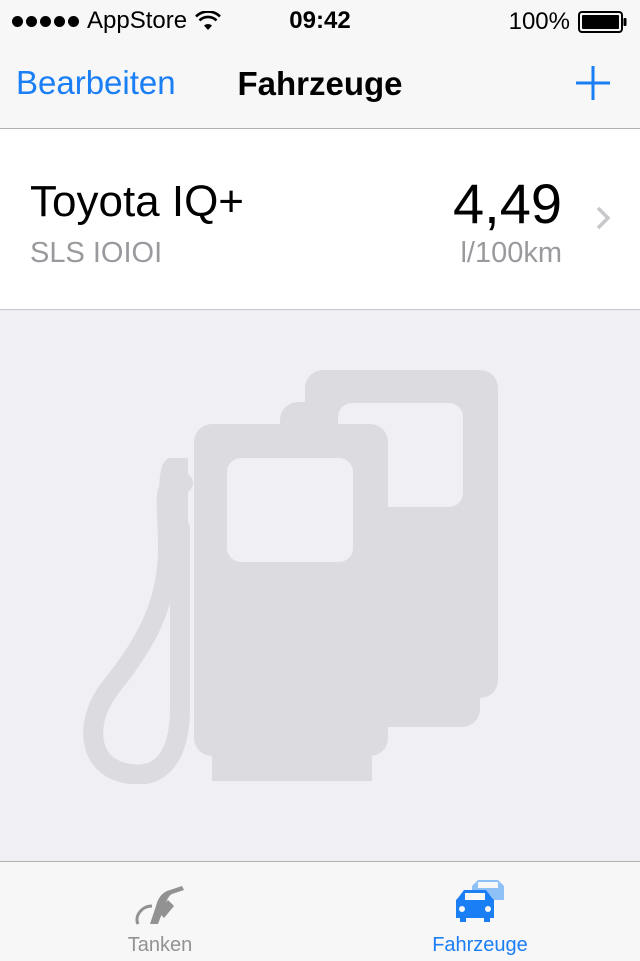 The width and height of the screenshot is (640, 961). I want to click on tab-fahrzeuge: Fahrzeuge, so click(480, 911).